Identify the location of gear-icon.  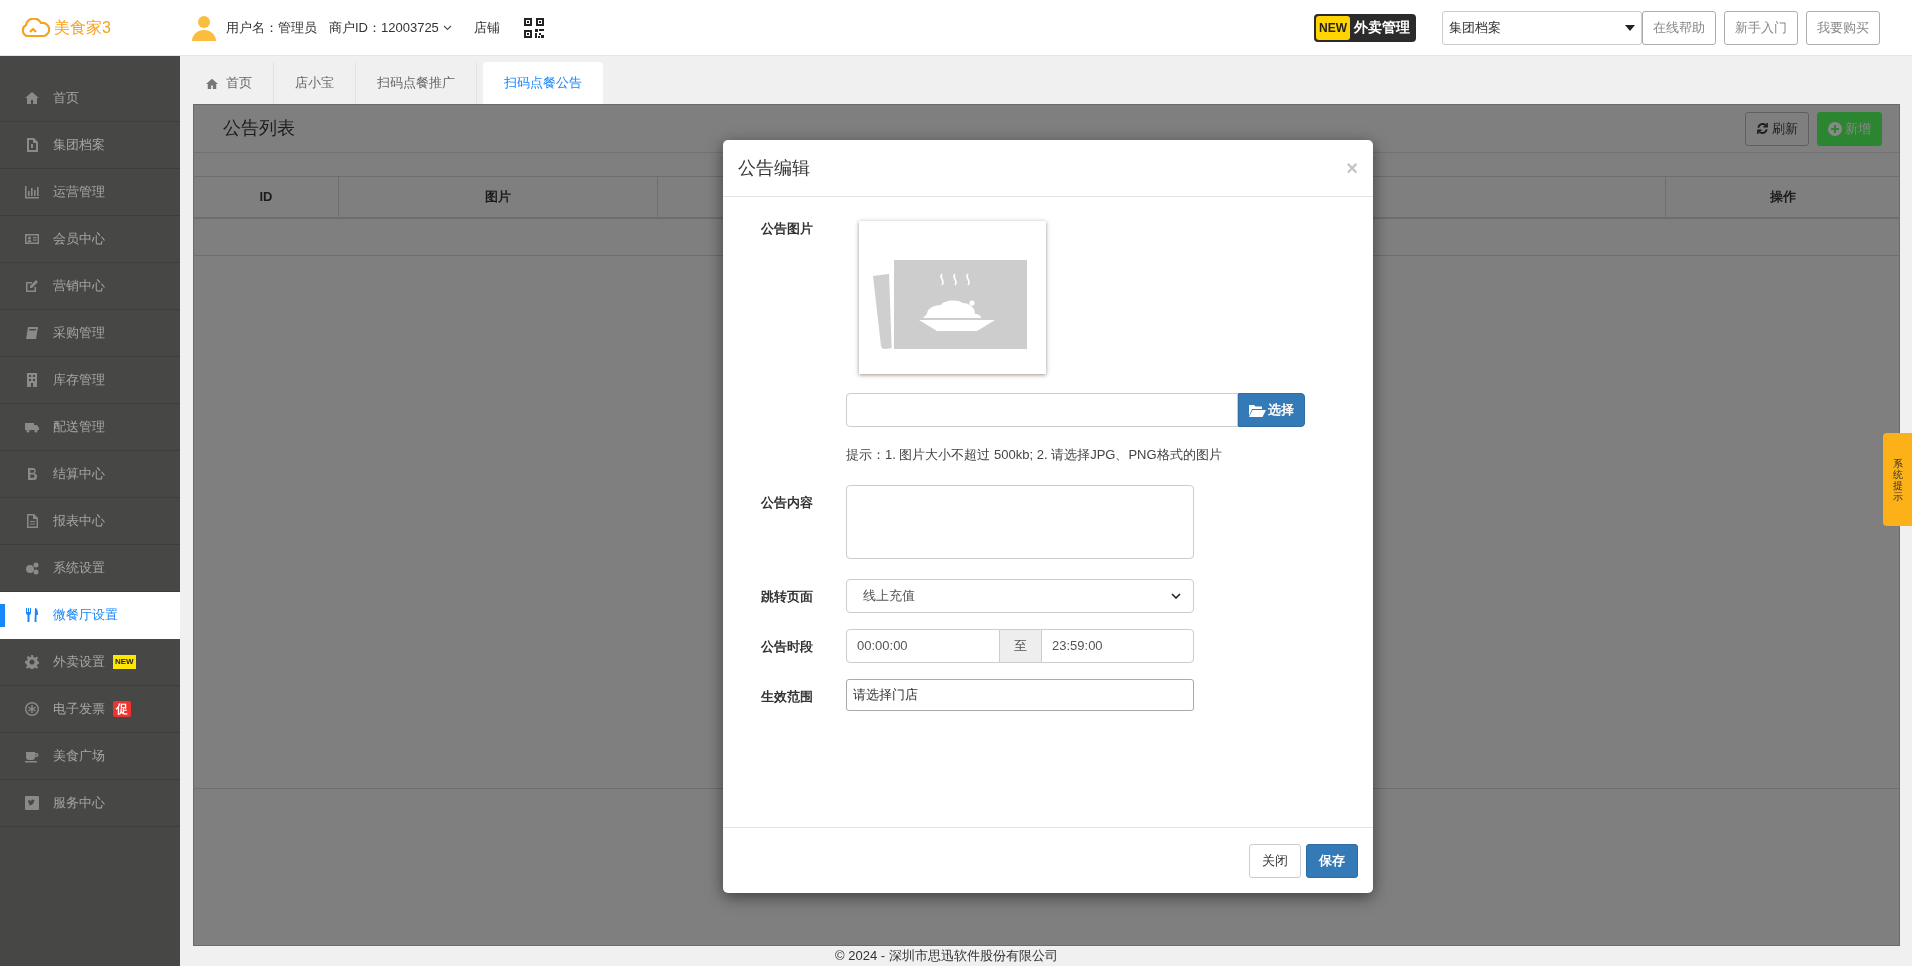
(32, 662).